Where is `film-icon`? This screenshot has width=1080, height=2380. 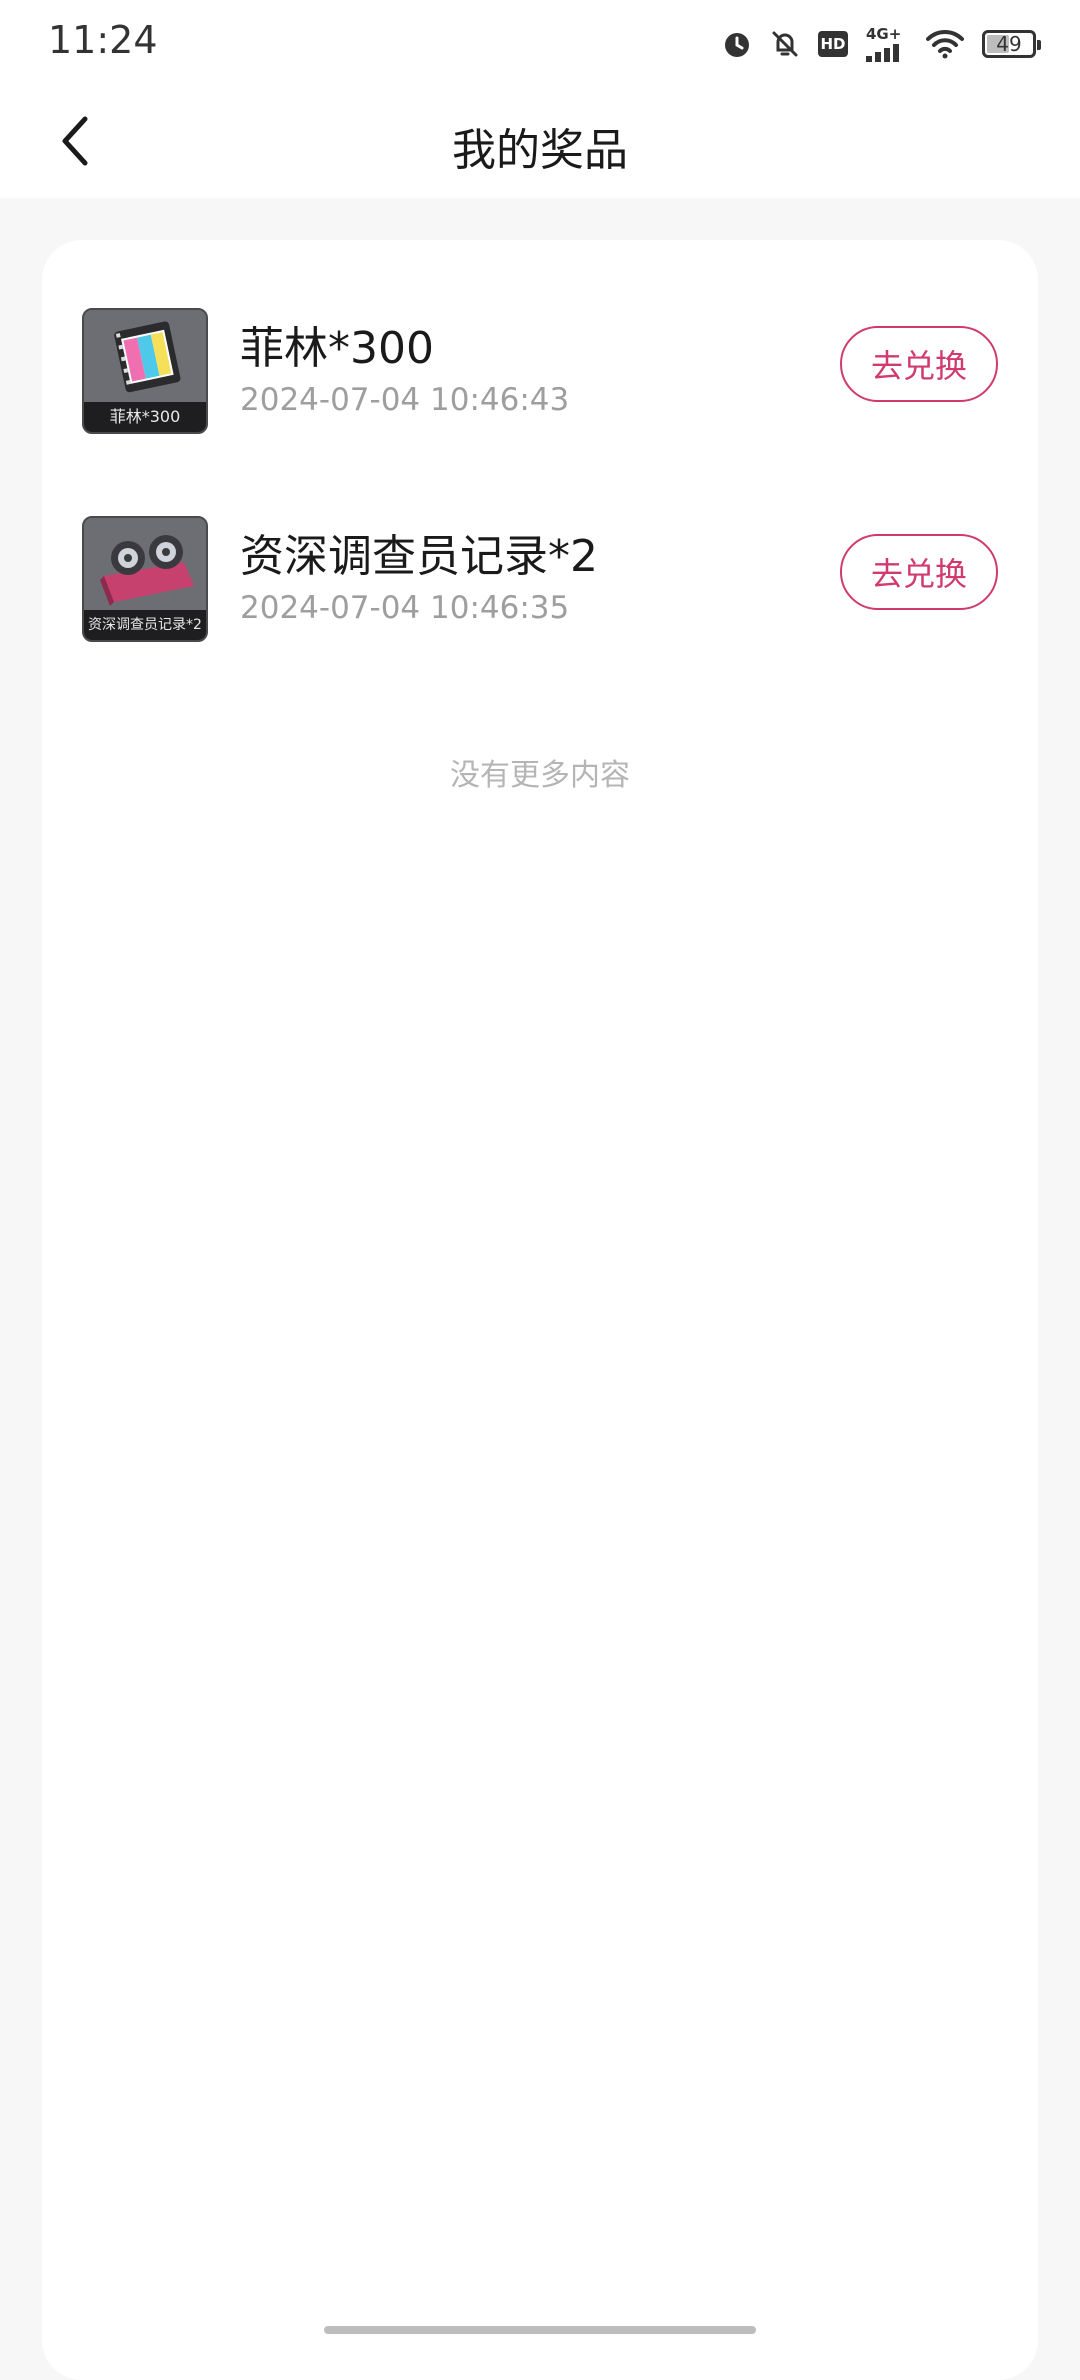 film-icon is located at coordinates (145, 358).